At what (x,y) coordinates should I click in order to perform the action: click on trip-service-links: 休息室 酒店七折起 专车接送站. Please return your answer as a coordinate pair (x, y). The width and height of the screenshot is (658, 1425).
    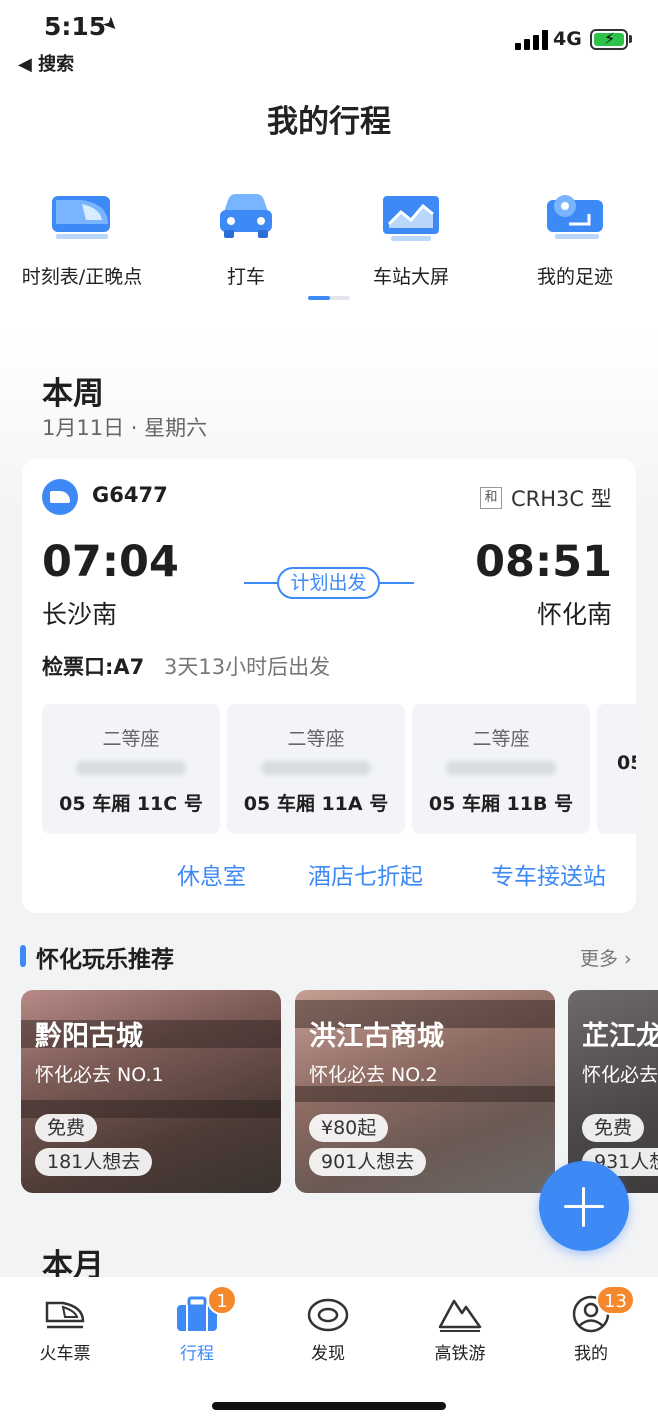
    Looking at the image, I should click on (329, 873).